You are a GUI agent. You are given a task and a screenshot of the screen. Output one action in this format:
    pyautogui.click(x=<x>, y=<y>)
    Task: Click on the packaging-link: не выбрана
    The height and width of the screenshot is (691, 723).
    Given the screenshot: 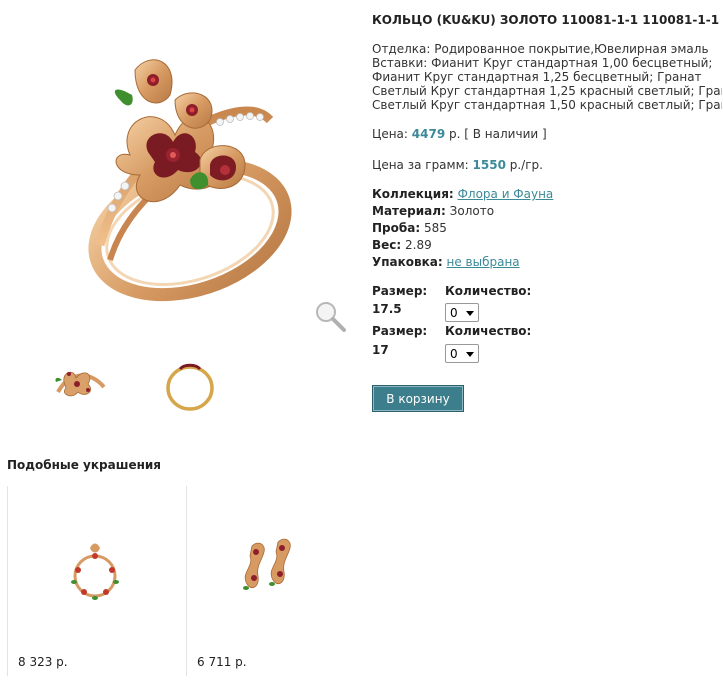 What is the action you would take?
    pyautogui.click(x=483, y=262)
    